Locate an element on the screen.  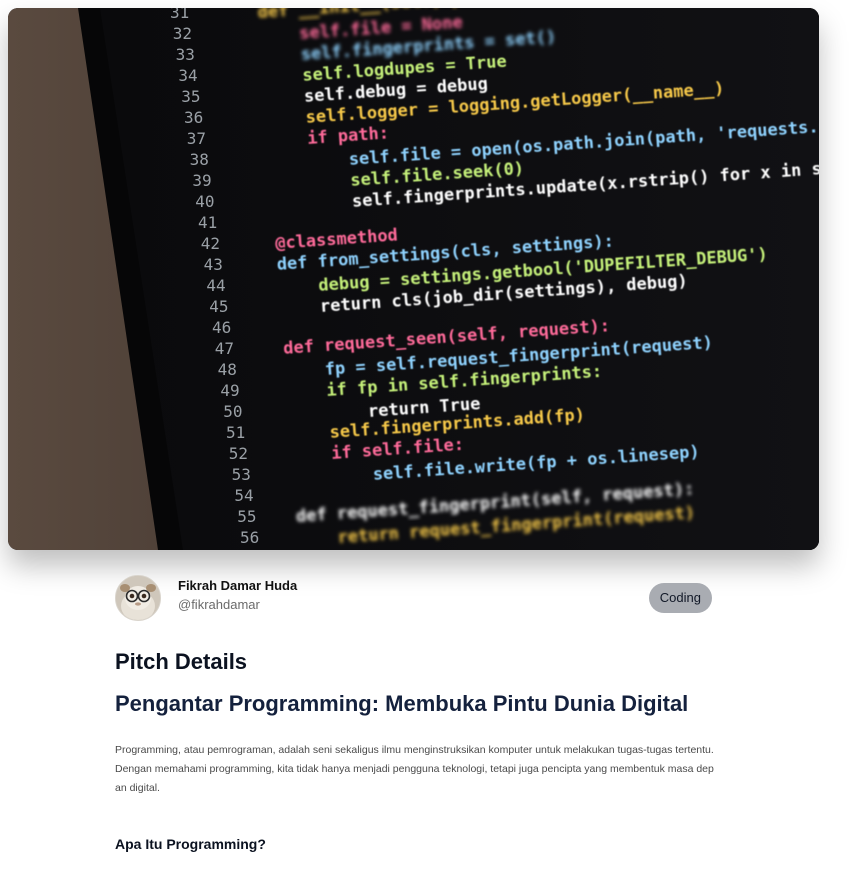
line-number: 53 is located at coordinates (241, 474).